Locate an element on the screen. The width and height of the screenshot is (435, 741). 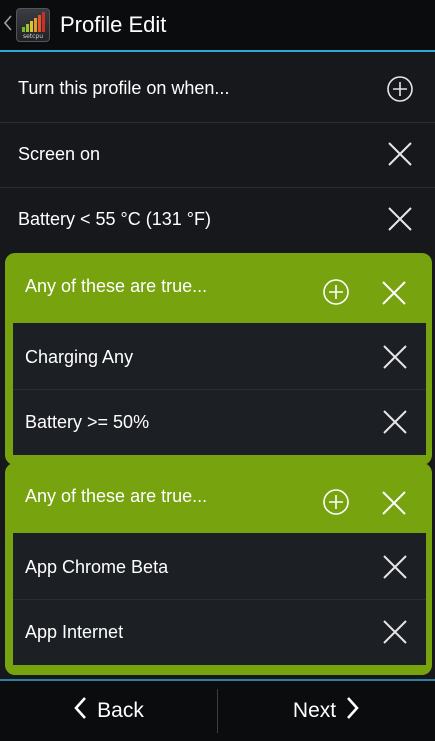
condition-label: Battery < 55 °C (131 °F) is located at coordinates (114, 219).